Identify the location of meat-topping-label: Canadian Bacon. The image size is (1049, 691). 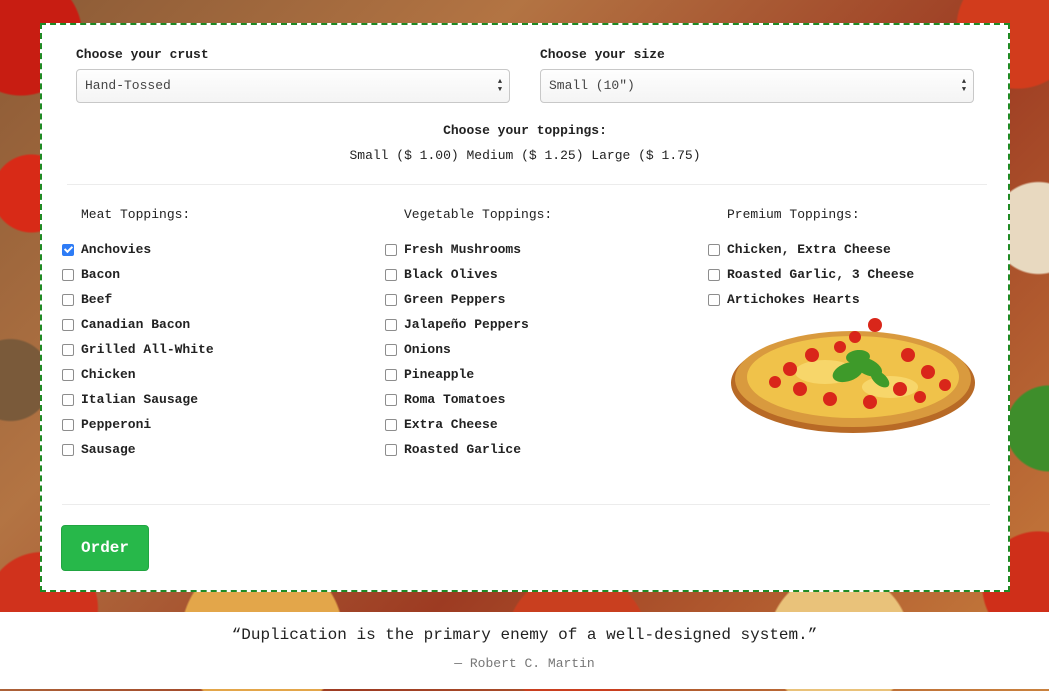
(136, 324).